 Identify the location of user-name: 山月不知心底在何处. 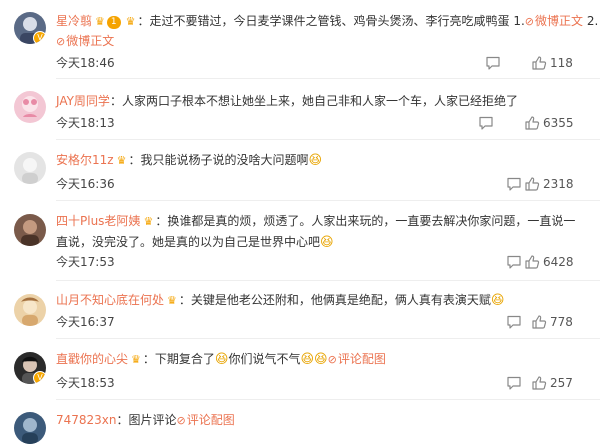
(110, 300).